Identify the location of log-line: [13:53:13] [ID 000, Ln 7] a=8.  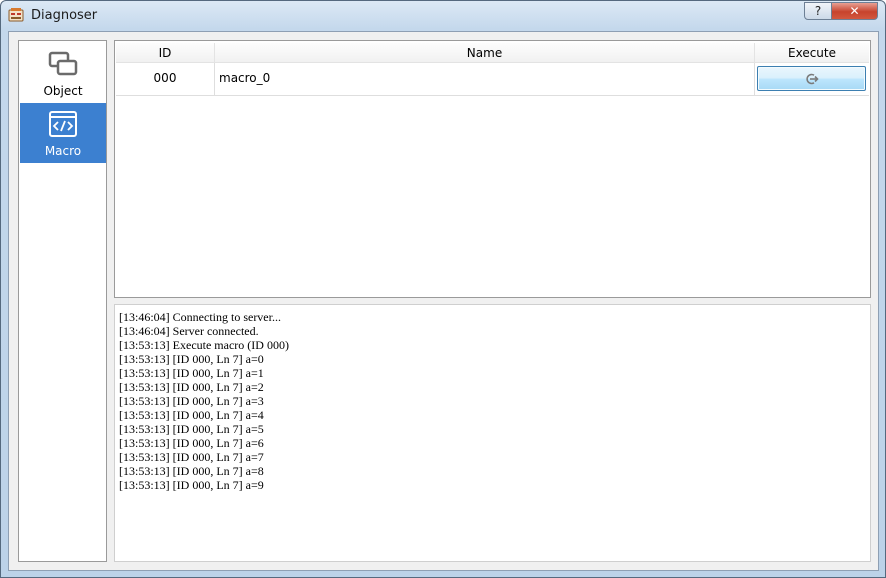
(191, 471).